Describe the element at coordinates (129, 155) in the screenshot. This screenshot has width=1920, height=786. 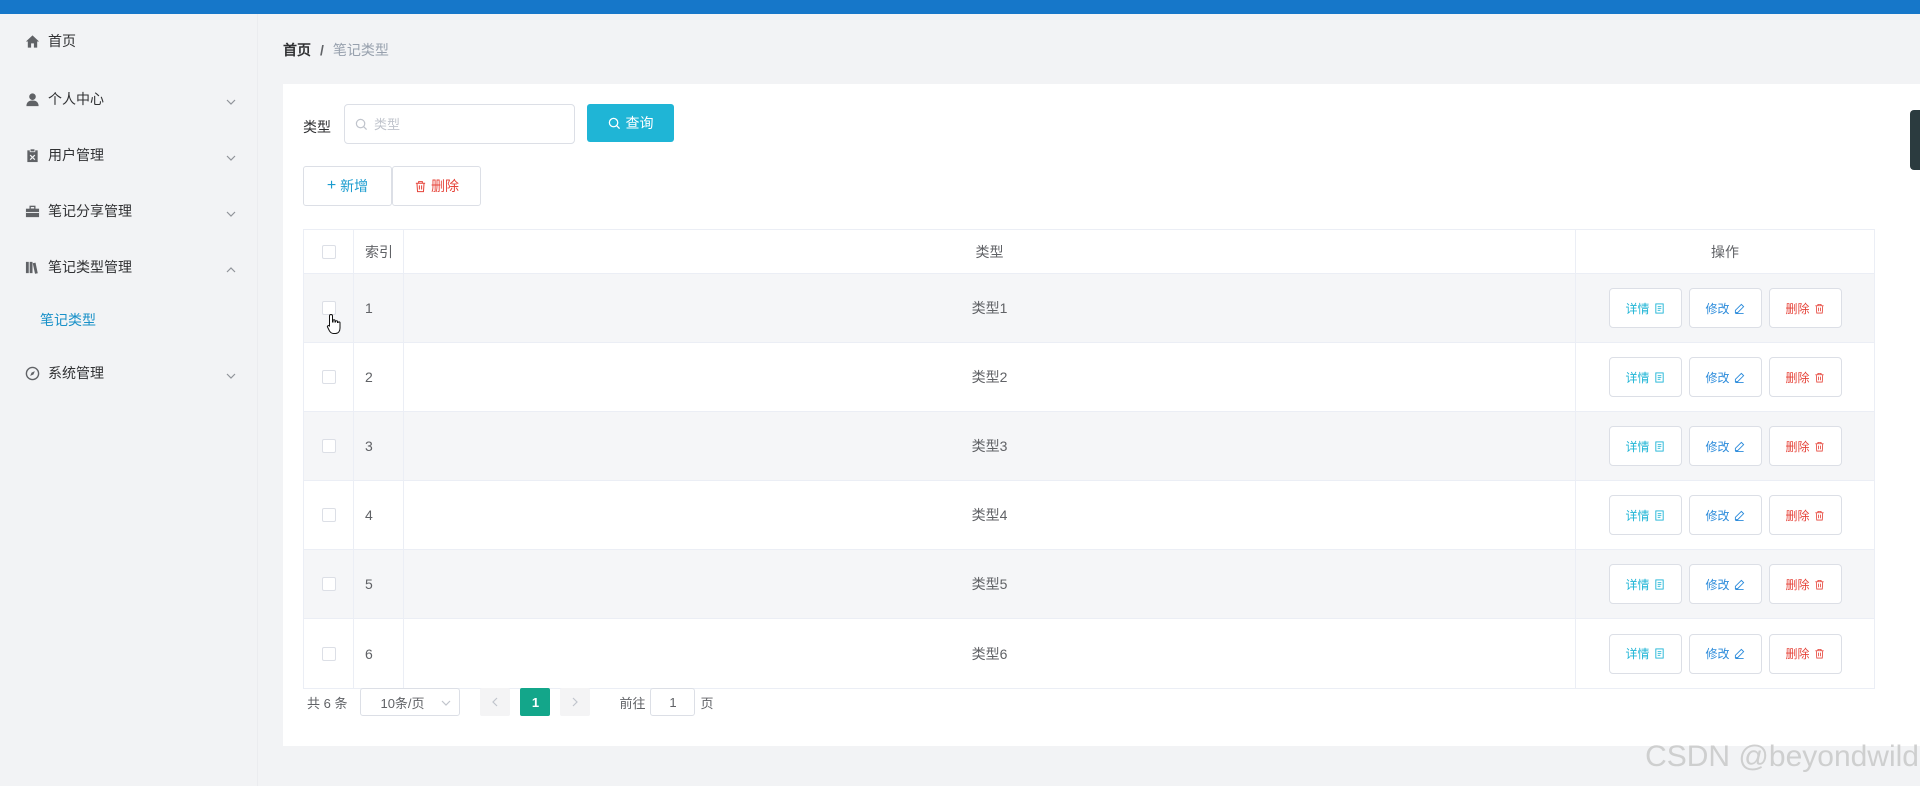
I see `sidebar-item-user-management: 用户管理` at that location.